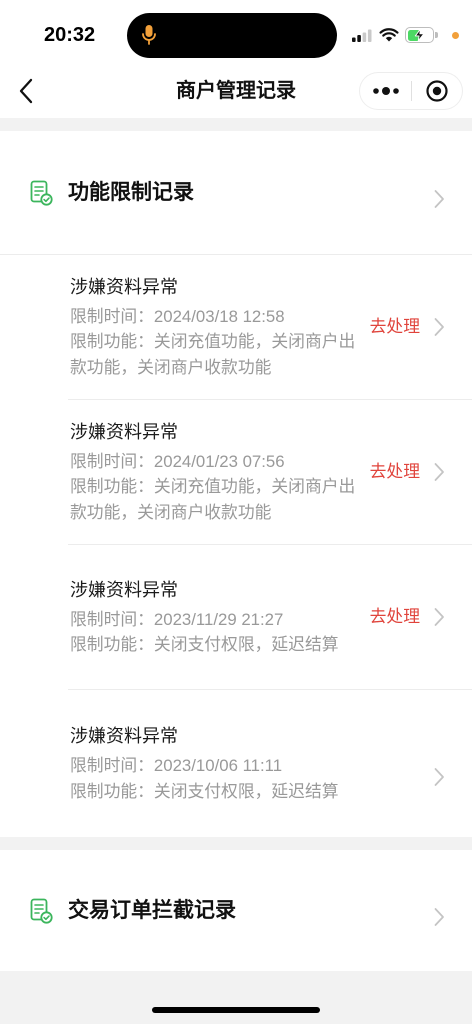  I want to click on record-time: 限制时间：2024/03/18 12:58, so click(215, 317).